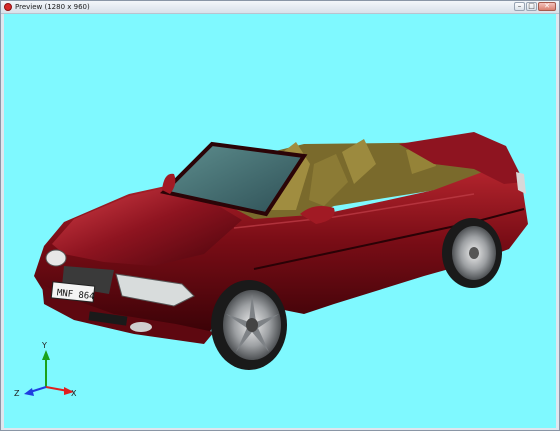 The width and height of the screenshot is (560, 431). I want to click on window-title: Preview (1280 x 960), so click(52, 7).